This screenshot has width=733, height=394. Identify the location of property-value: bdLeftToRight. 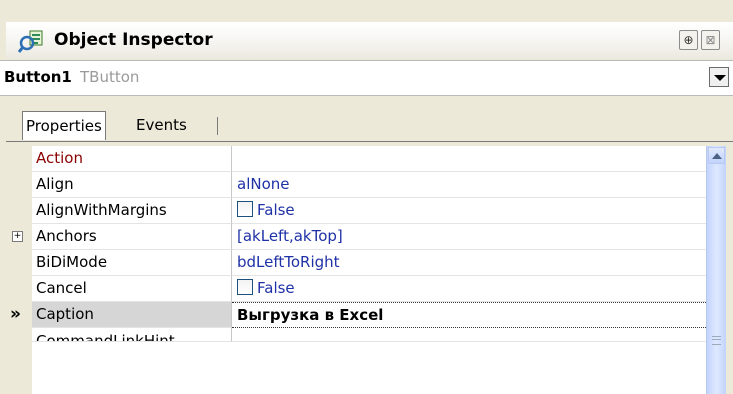
(469, 263).